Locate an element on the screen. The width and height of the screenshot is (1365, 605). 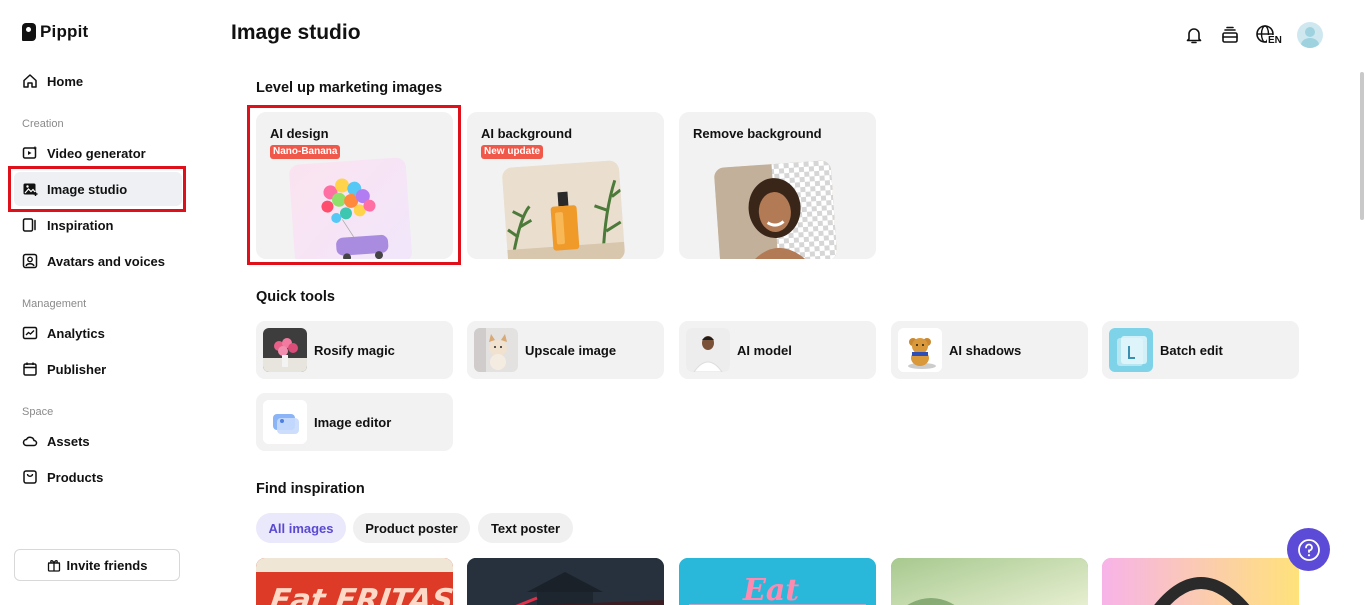
ai-model-thumbnail is located at coordinates (708, 350).